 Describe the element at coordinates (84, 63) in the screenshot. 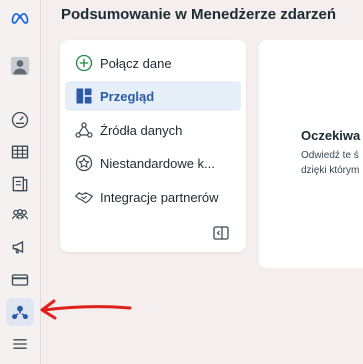

I see `plus-circle-icon` at that location.